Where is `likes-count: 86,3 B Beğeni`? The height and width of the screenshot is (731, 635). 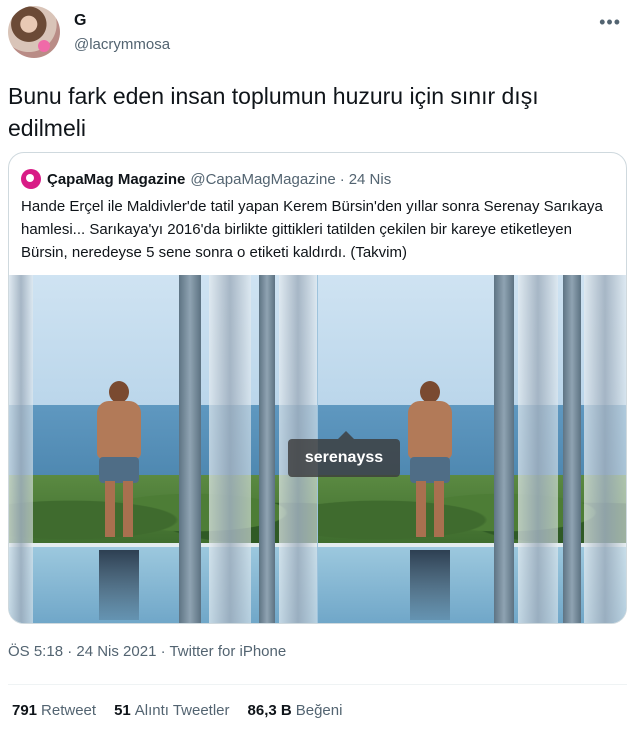 likes-count: 86,3 B Beğeni is located at coordinates (295, 710).